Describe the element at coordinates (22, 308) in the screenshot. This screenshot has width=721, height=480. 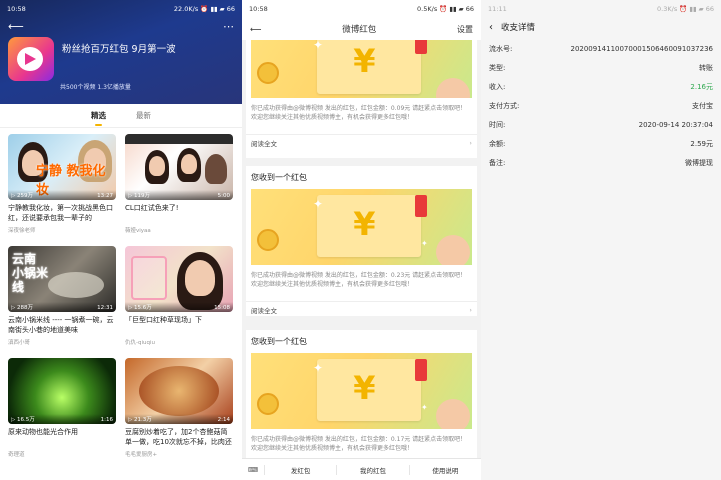
I see `play-count: ▷ 288万` at that location.